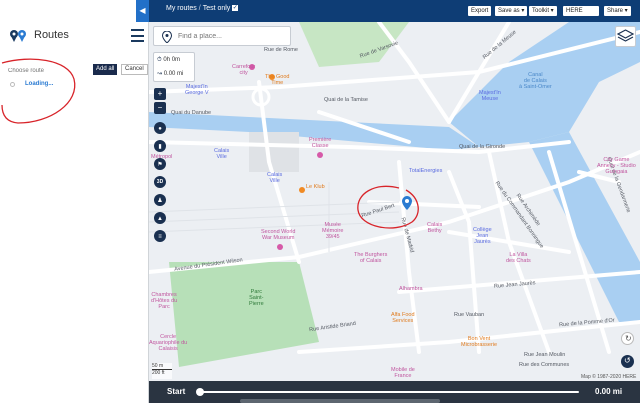  I want to click on layers-icon, so click(625, 35).